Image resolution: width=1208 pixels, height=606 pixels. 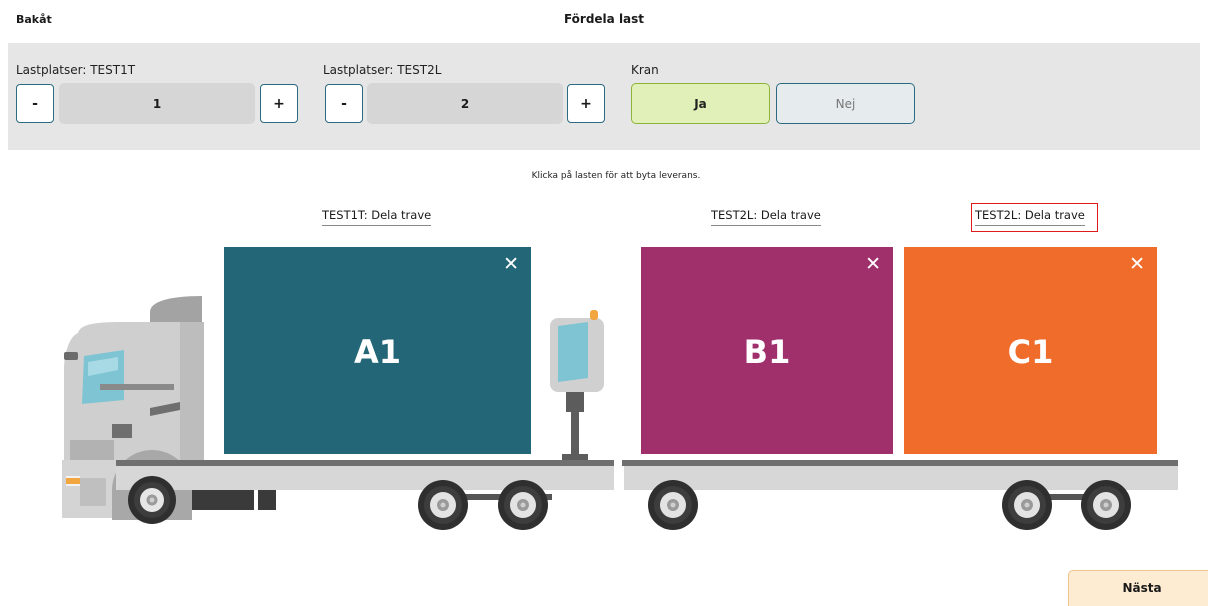 I want to click on cargo-label: B1, so click(x=767, y=352).